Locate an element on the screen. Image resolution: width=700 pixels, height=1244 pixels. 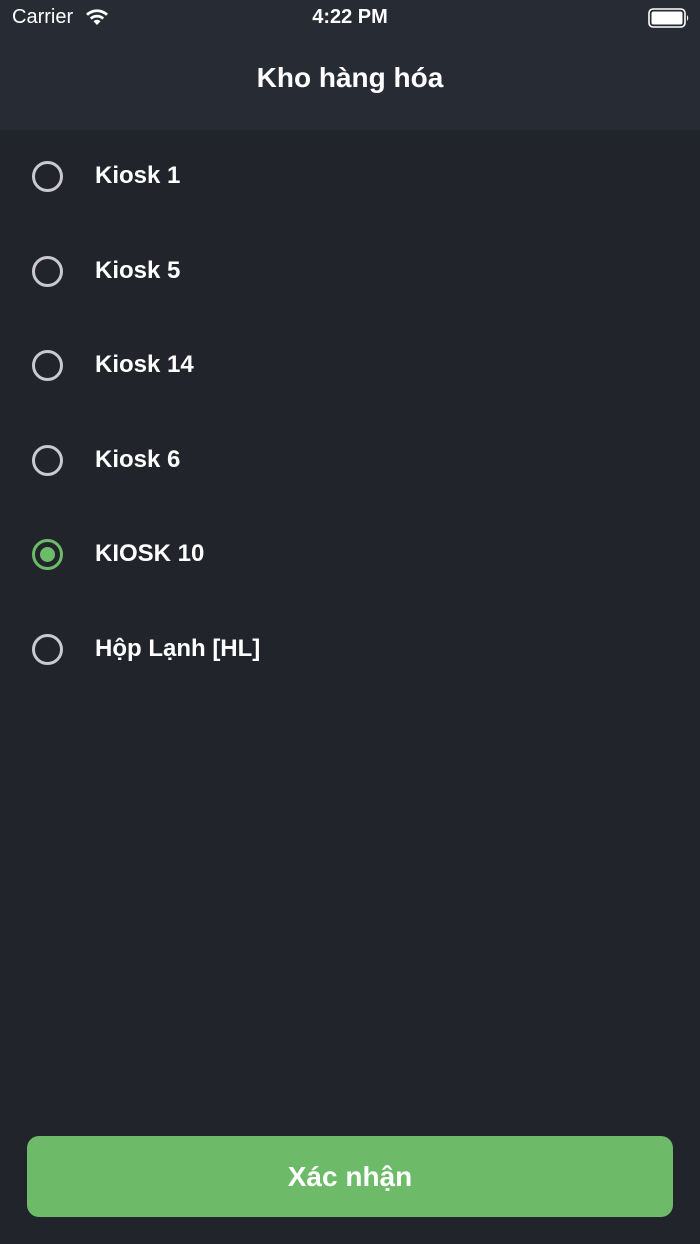
option-row: KIOSK 10 is located at coordinates (350, 555).